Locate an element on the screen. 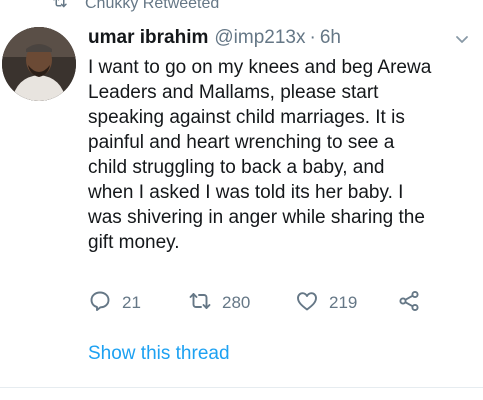 The height and width of the screenshot is (400, 483). heart-icon is located at coordinates (312, 303).